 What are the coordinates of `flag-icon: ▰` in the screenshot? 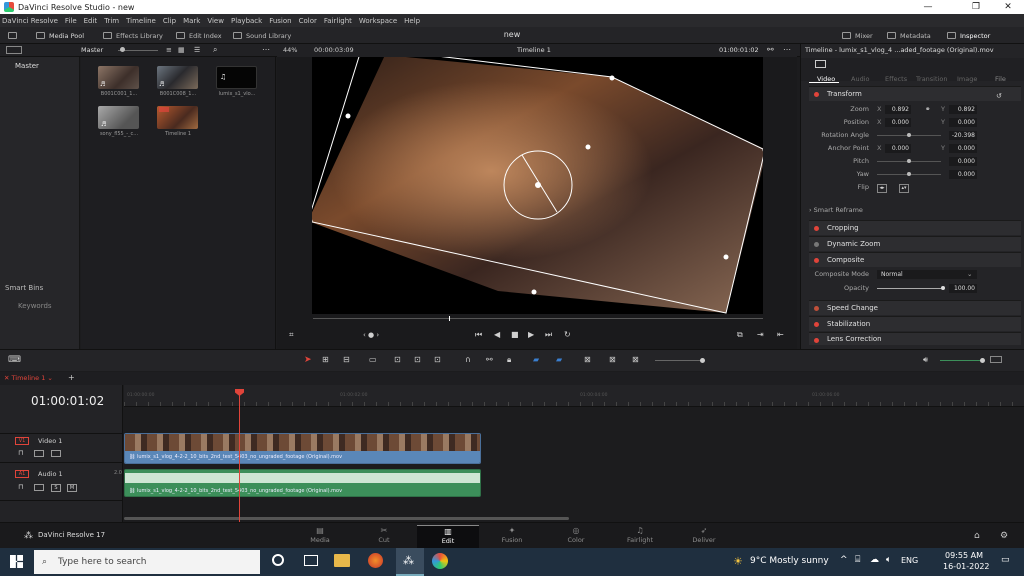 It's located at (536, 359).